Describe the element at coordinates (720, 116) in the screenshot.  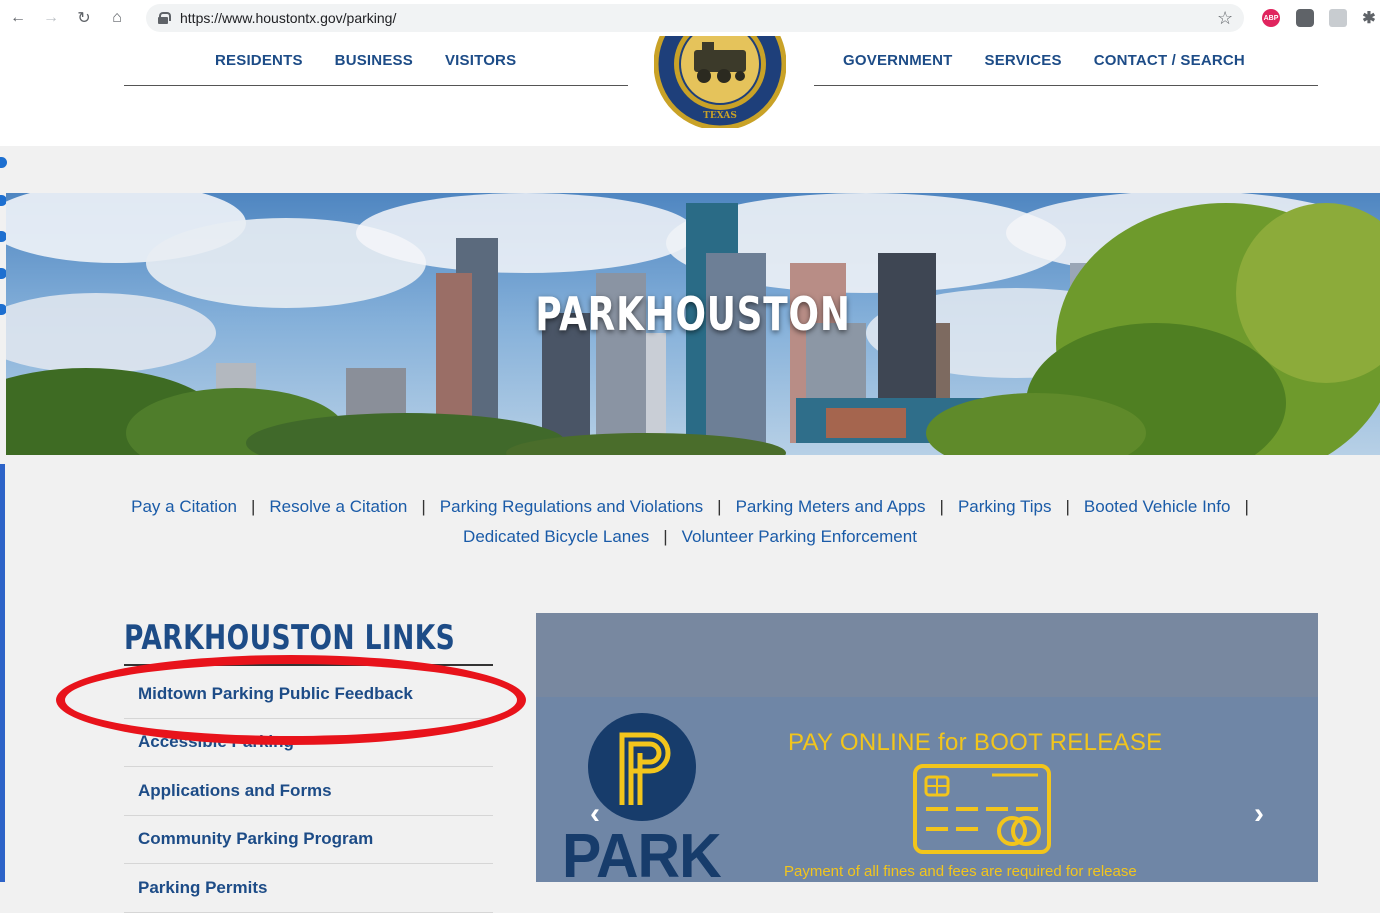
I see `seal-text: TEXAS` at that location.